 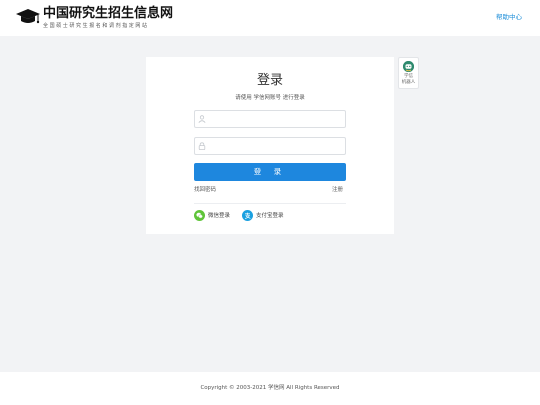 I want to click on lock-icon, so click(x=202, y=146).